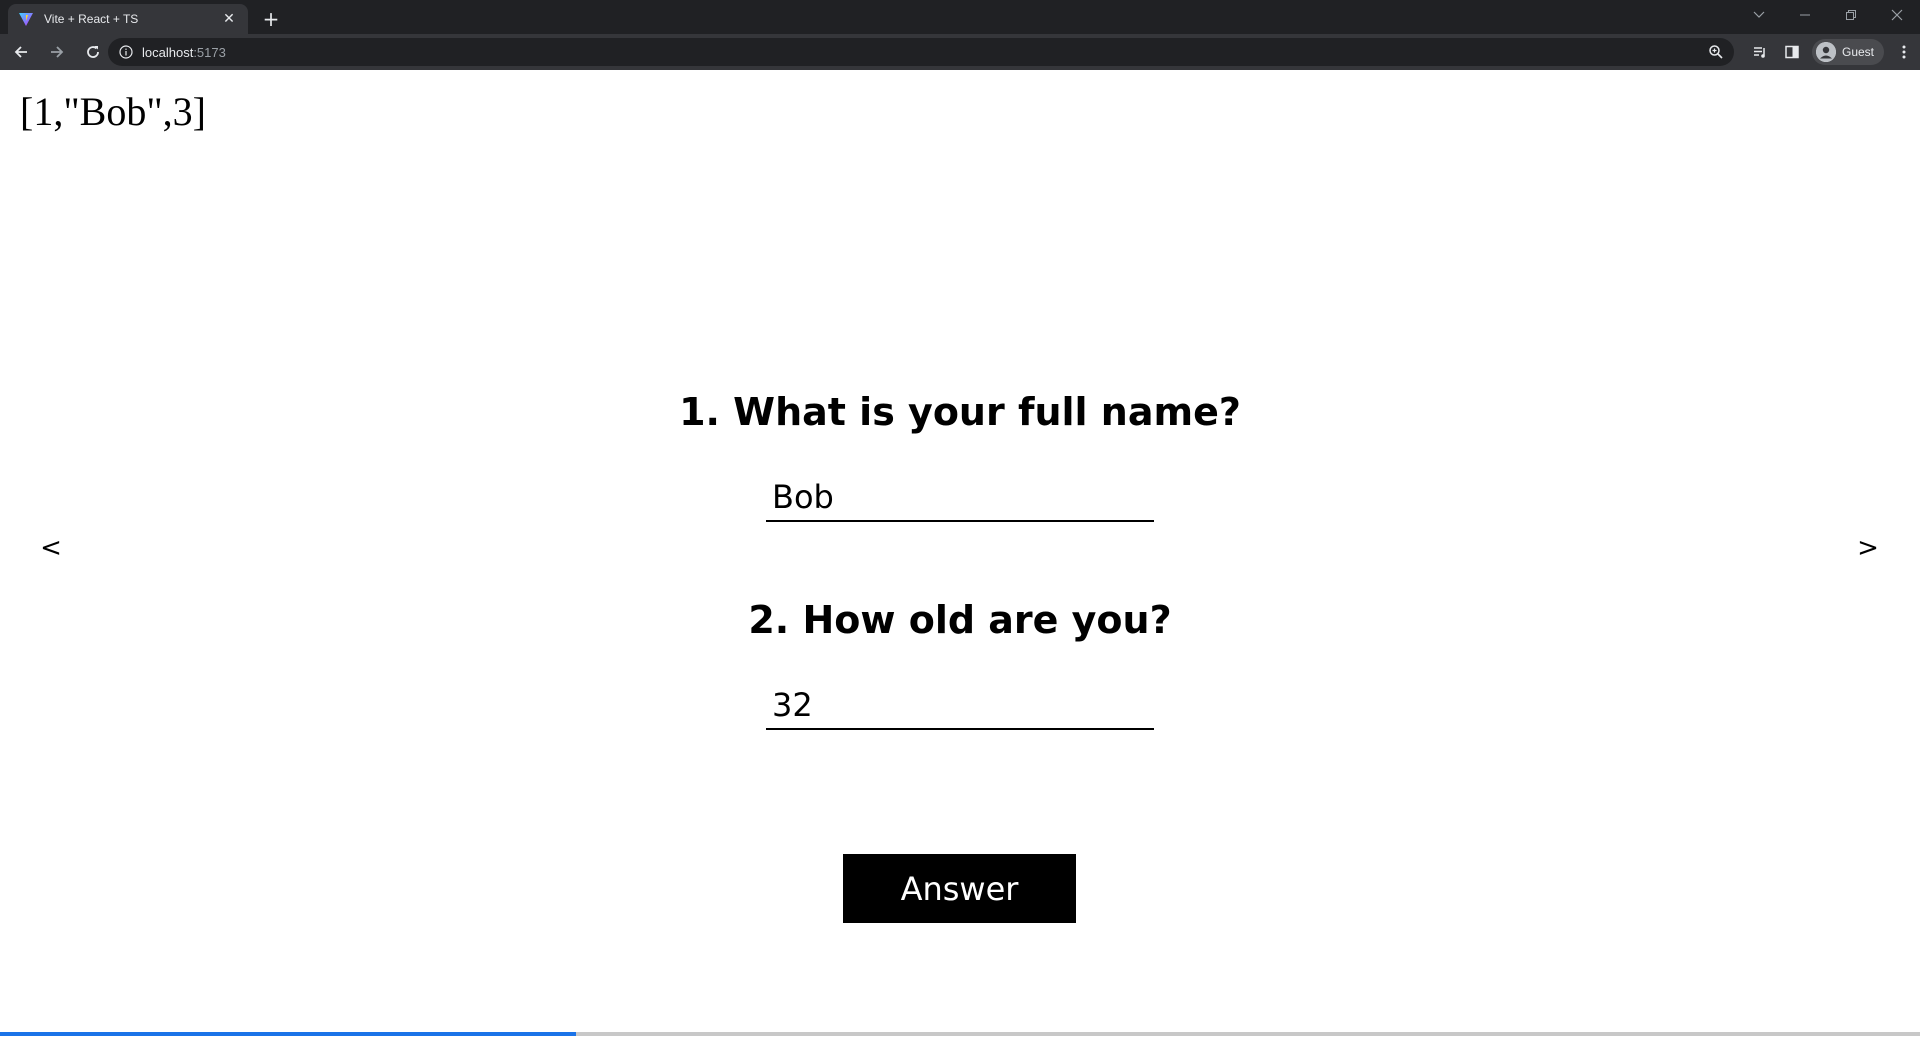  Describe the element at coordinates (1792, 52) in the screenshot. I see `side-panel-icon` at that location.